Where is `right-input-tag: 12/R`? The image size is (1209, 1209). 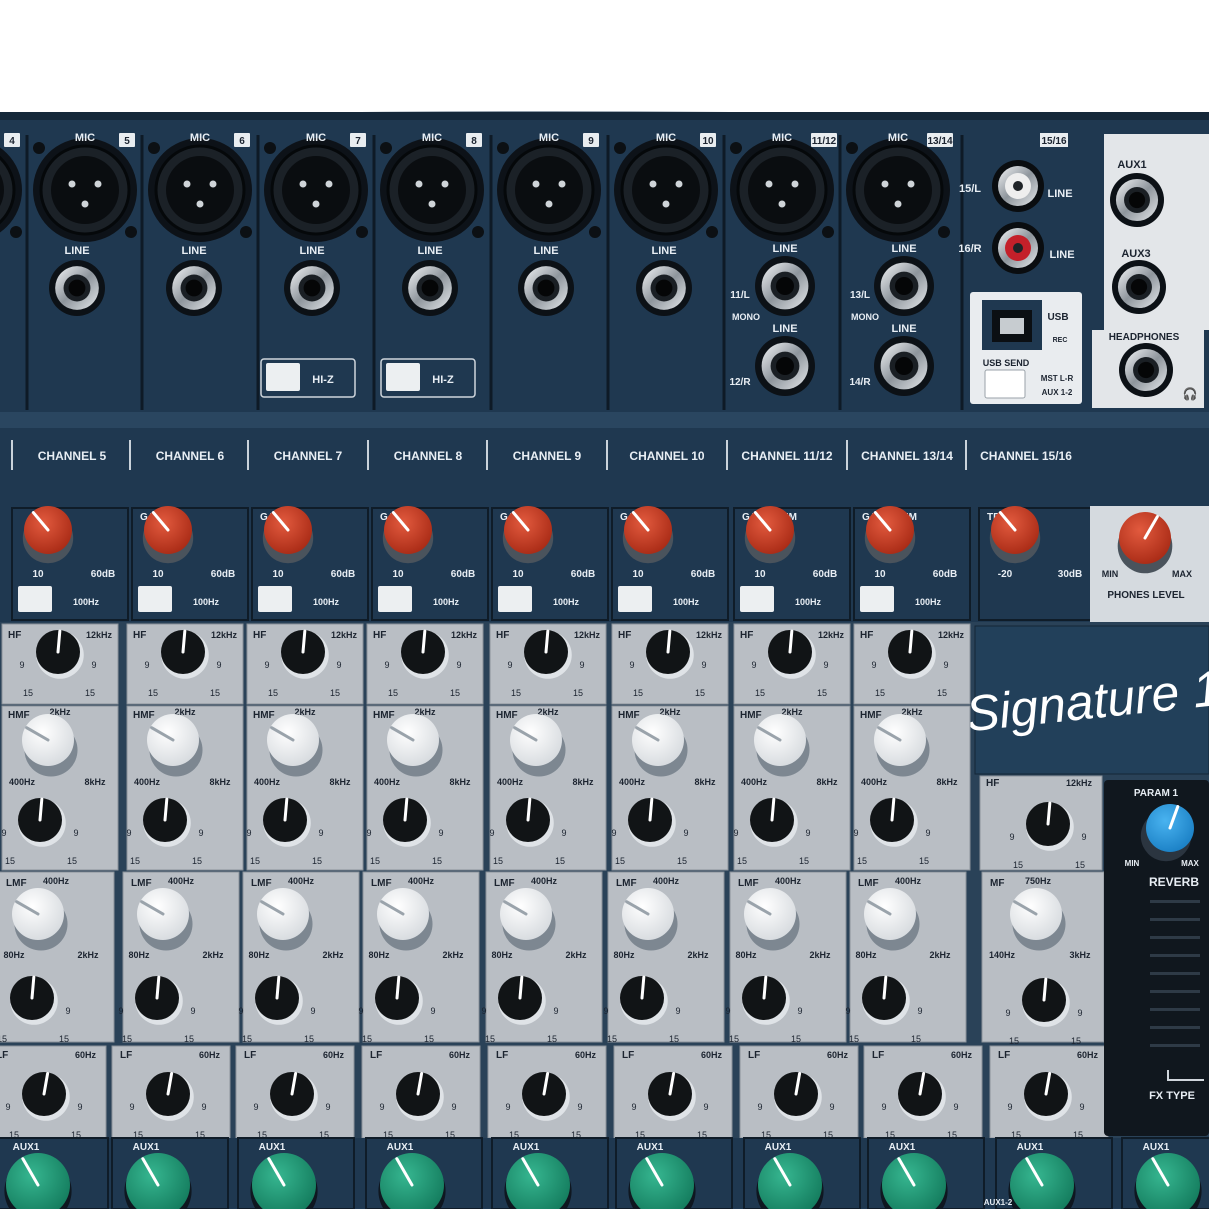
right-input-tag: 12/R is located at coordinates (740, 382).